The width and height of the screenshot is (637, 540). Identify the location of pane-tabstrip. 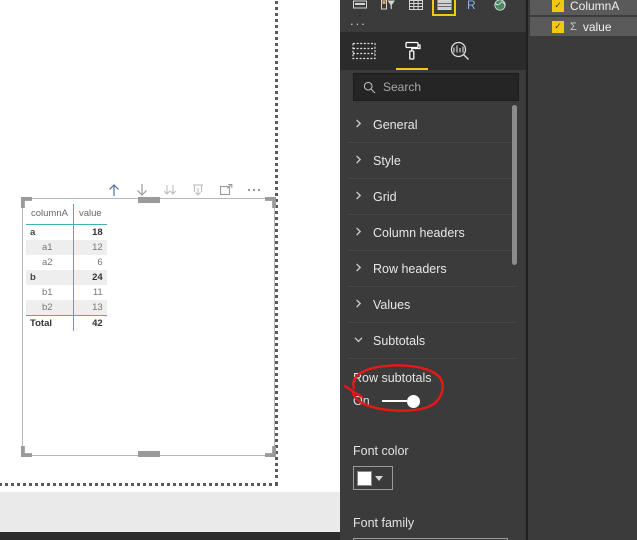
(434, 51).